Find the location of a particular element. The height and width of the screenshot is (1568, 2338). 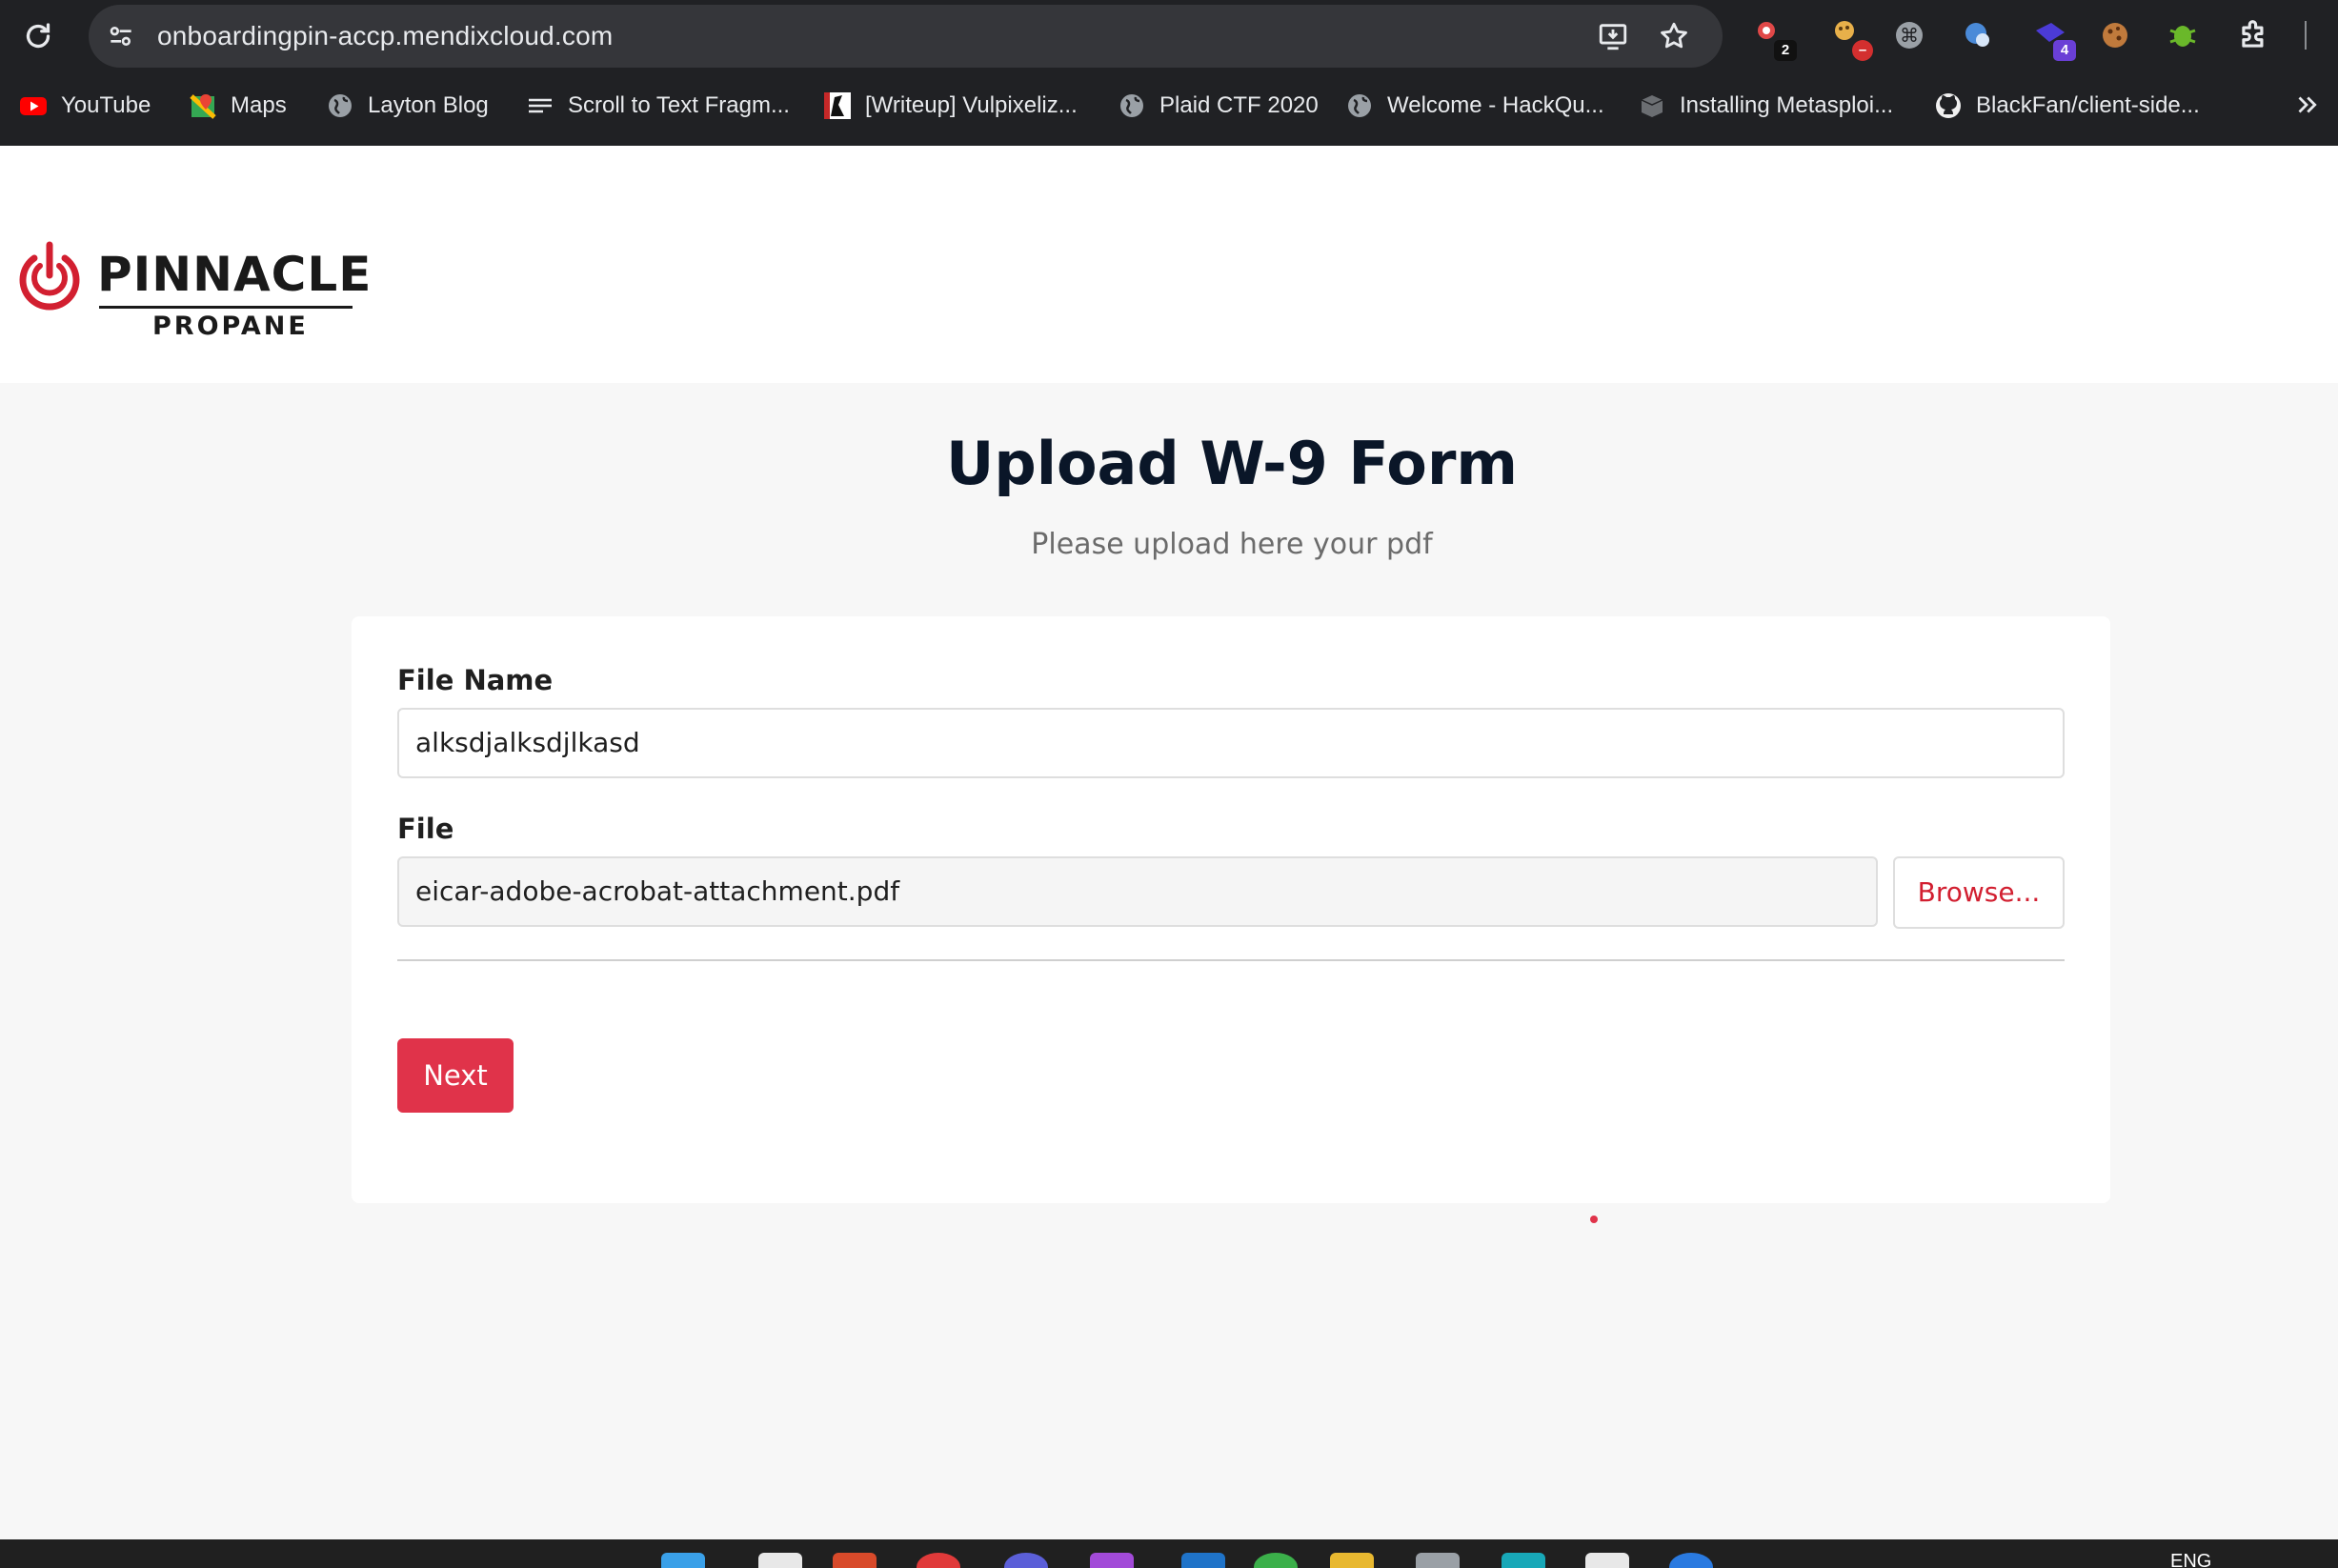

pinnacle-propane-logo: PINNACLE PROPANE is located at coordinates (193, 293).